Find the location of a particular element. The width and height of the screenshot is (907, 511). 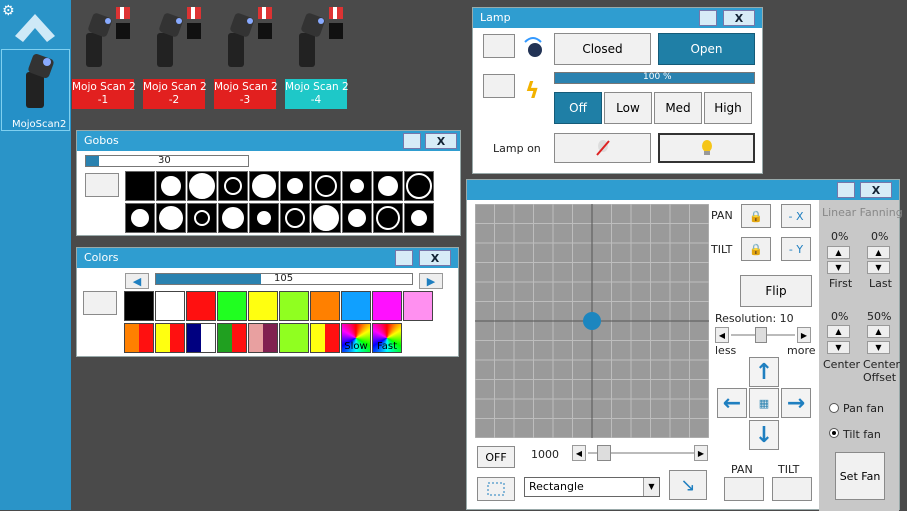

center-up-button: ▲ is located at coordinates (838, 331).